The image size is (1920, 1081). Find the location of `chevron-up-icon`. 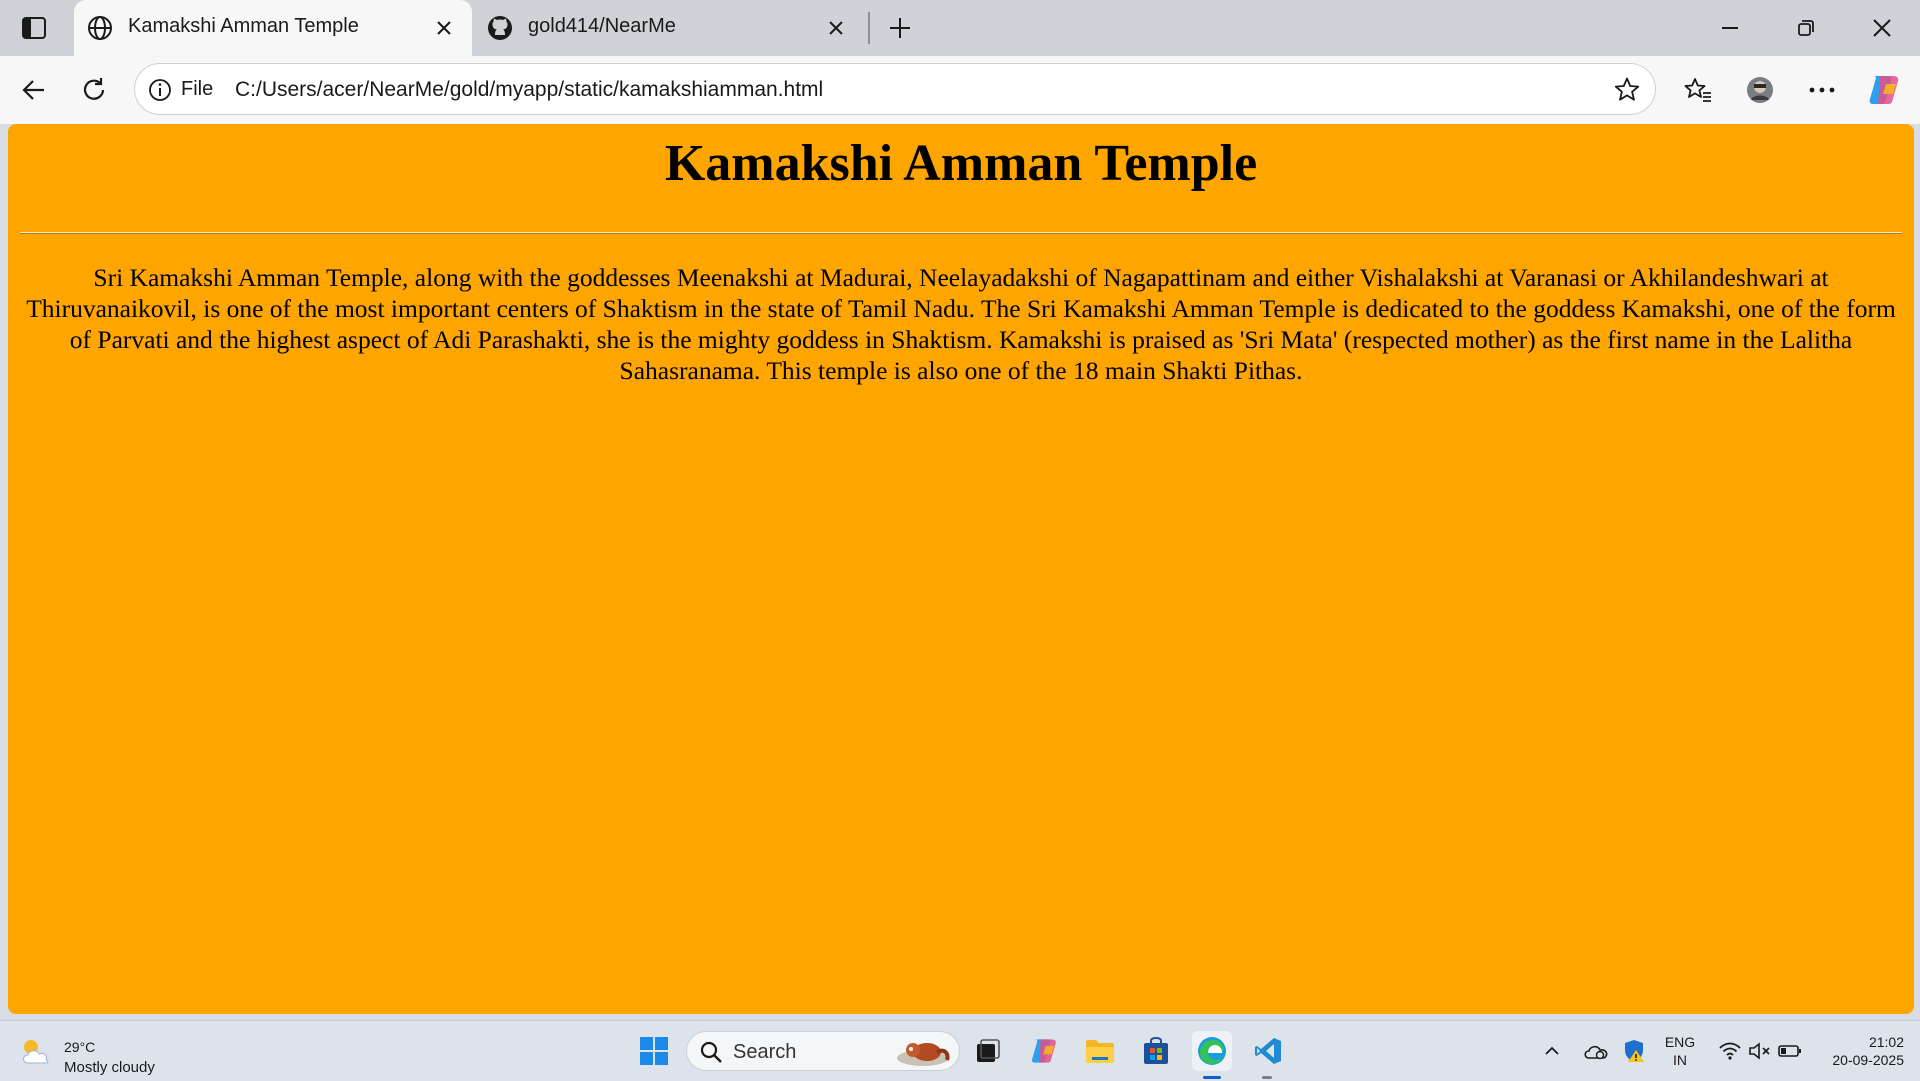

chevron-up-icon is located at coordinates (1552, 1050).